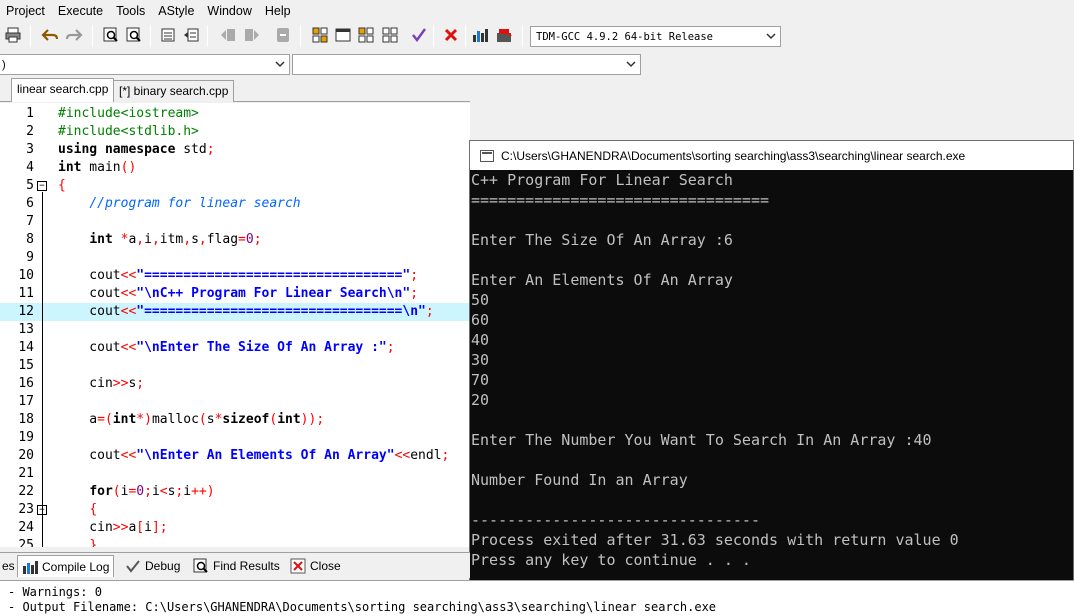 The image size is (1074, 616). What do you see at coordinates (26, 293) in the screenshot?
I see `line-number: 11` at bounding box center [26, 293].